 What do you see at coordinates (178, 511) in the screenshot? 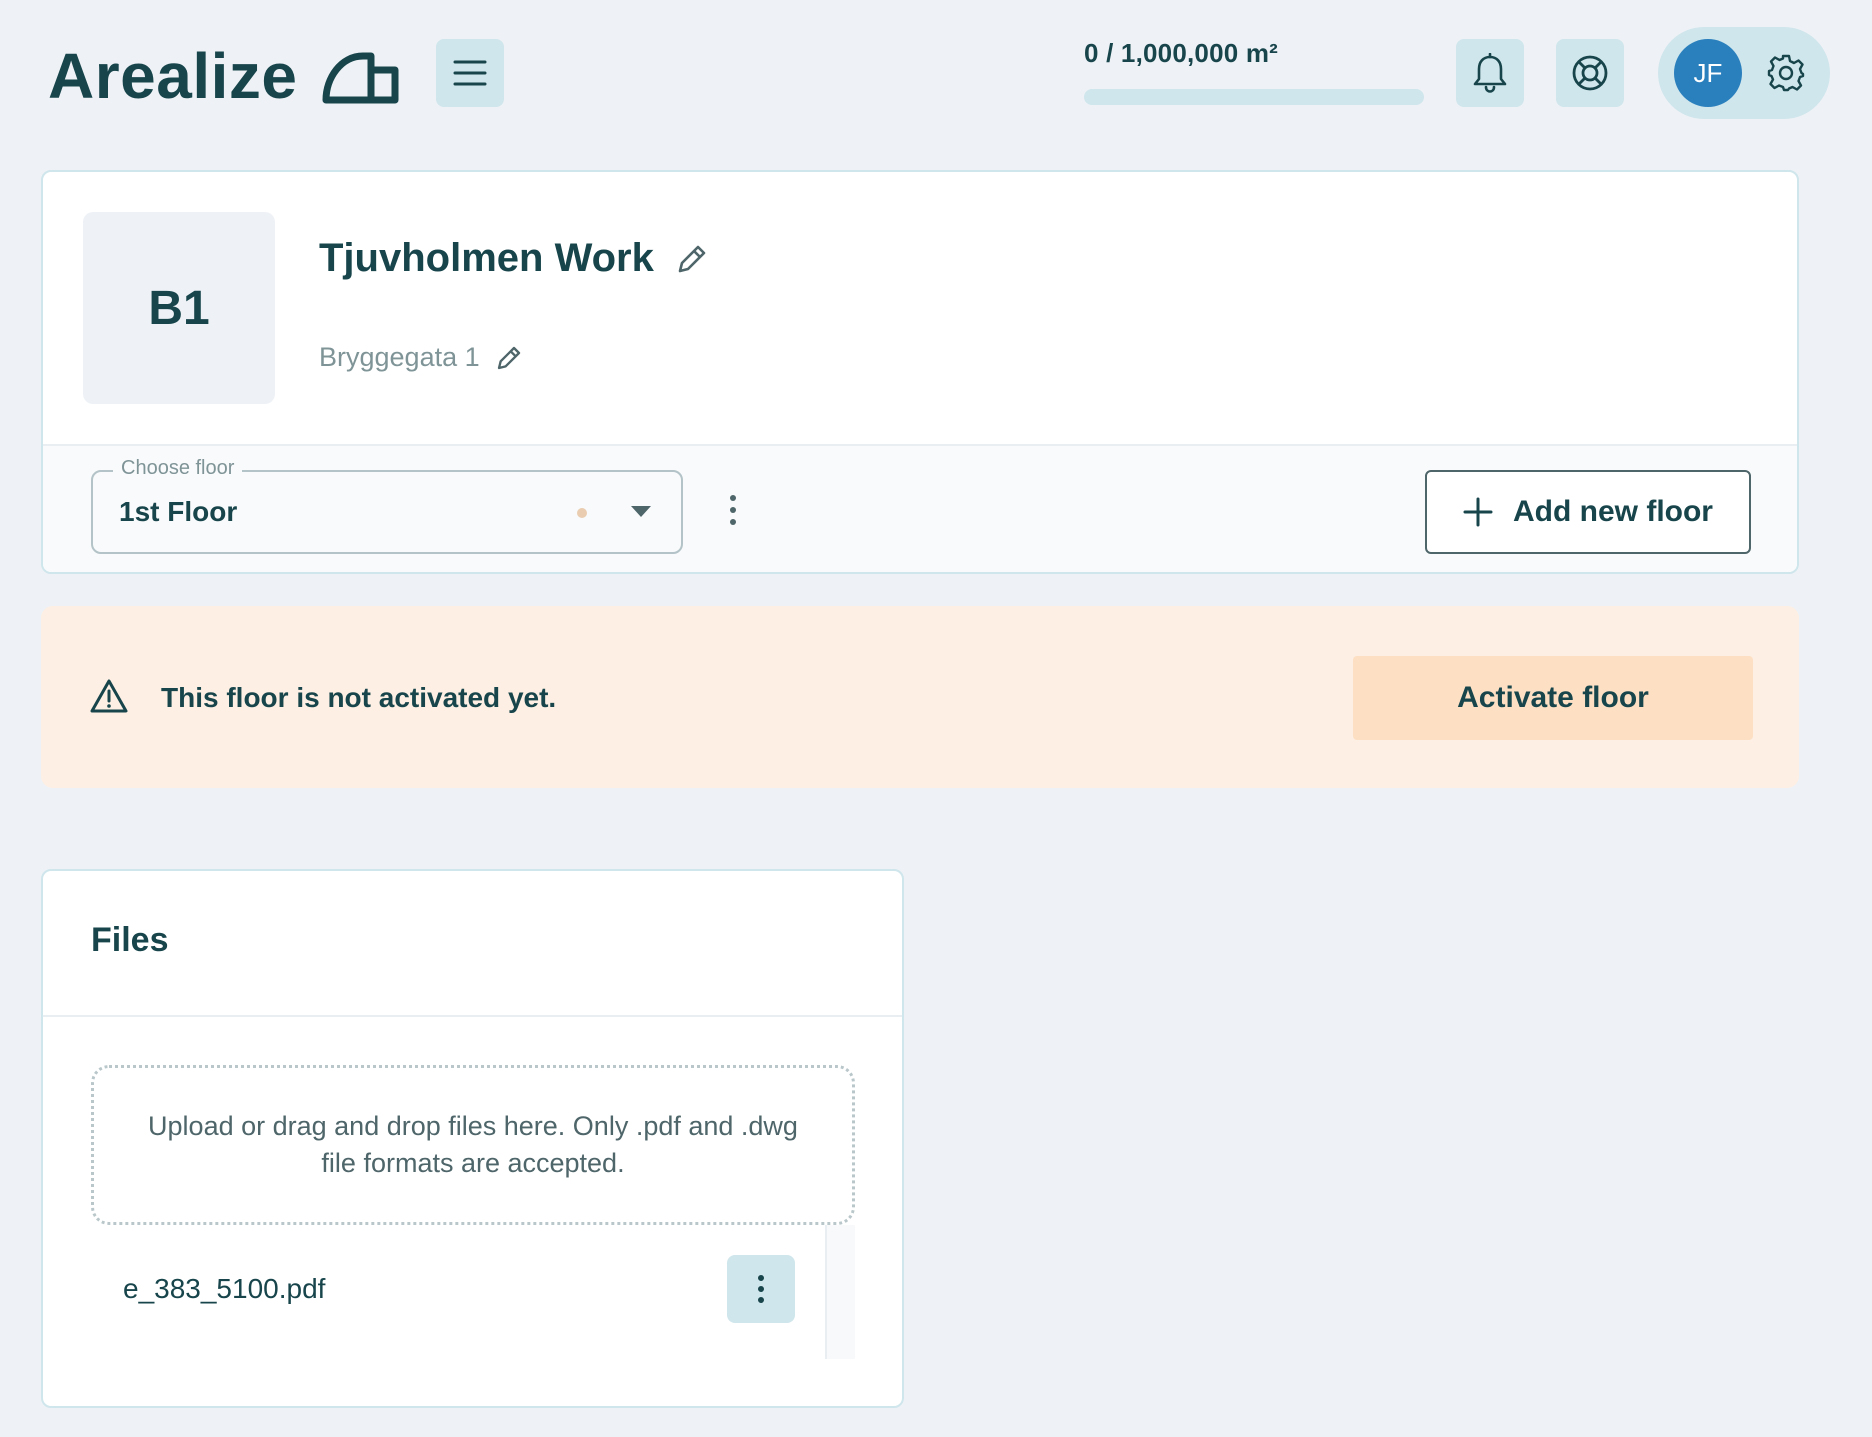
I see `floor-select-value: 1st Floor` at bounding box center [178, 511].